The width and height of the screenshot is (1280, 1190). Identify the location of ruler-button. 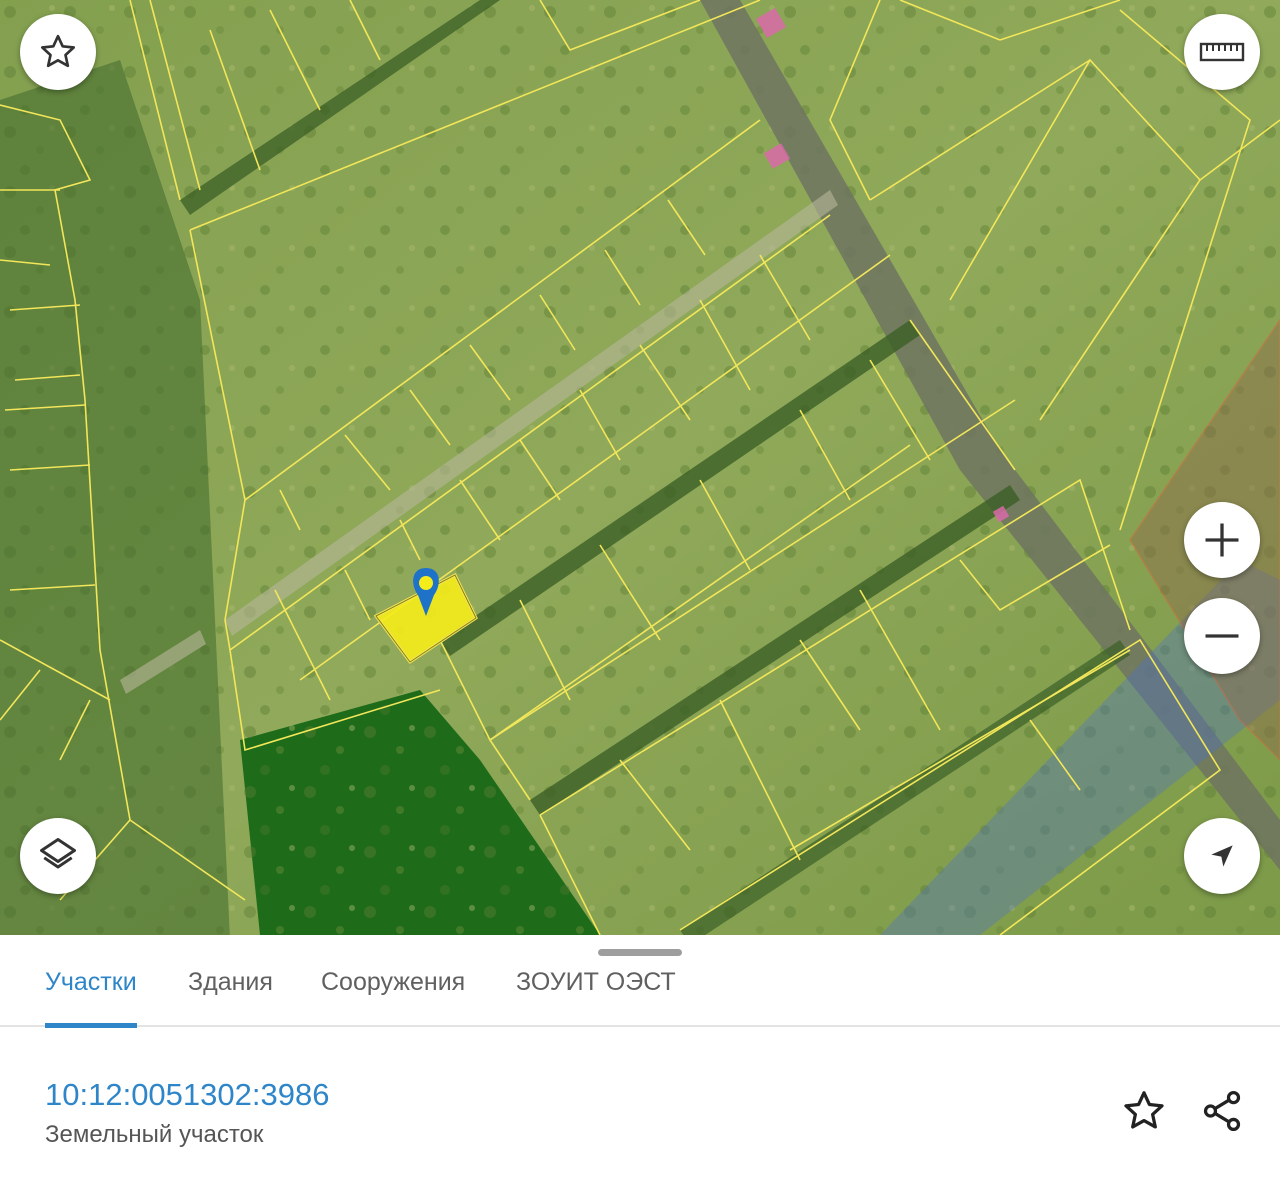
(1222, 52).